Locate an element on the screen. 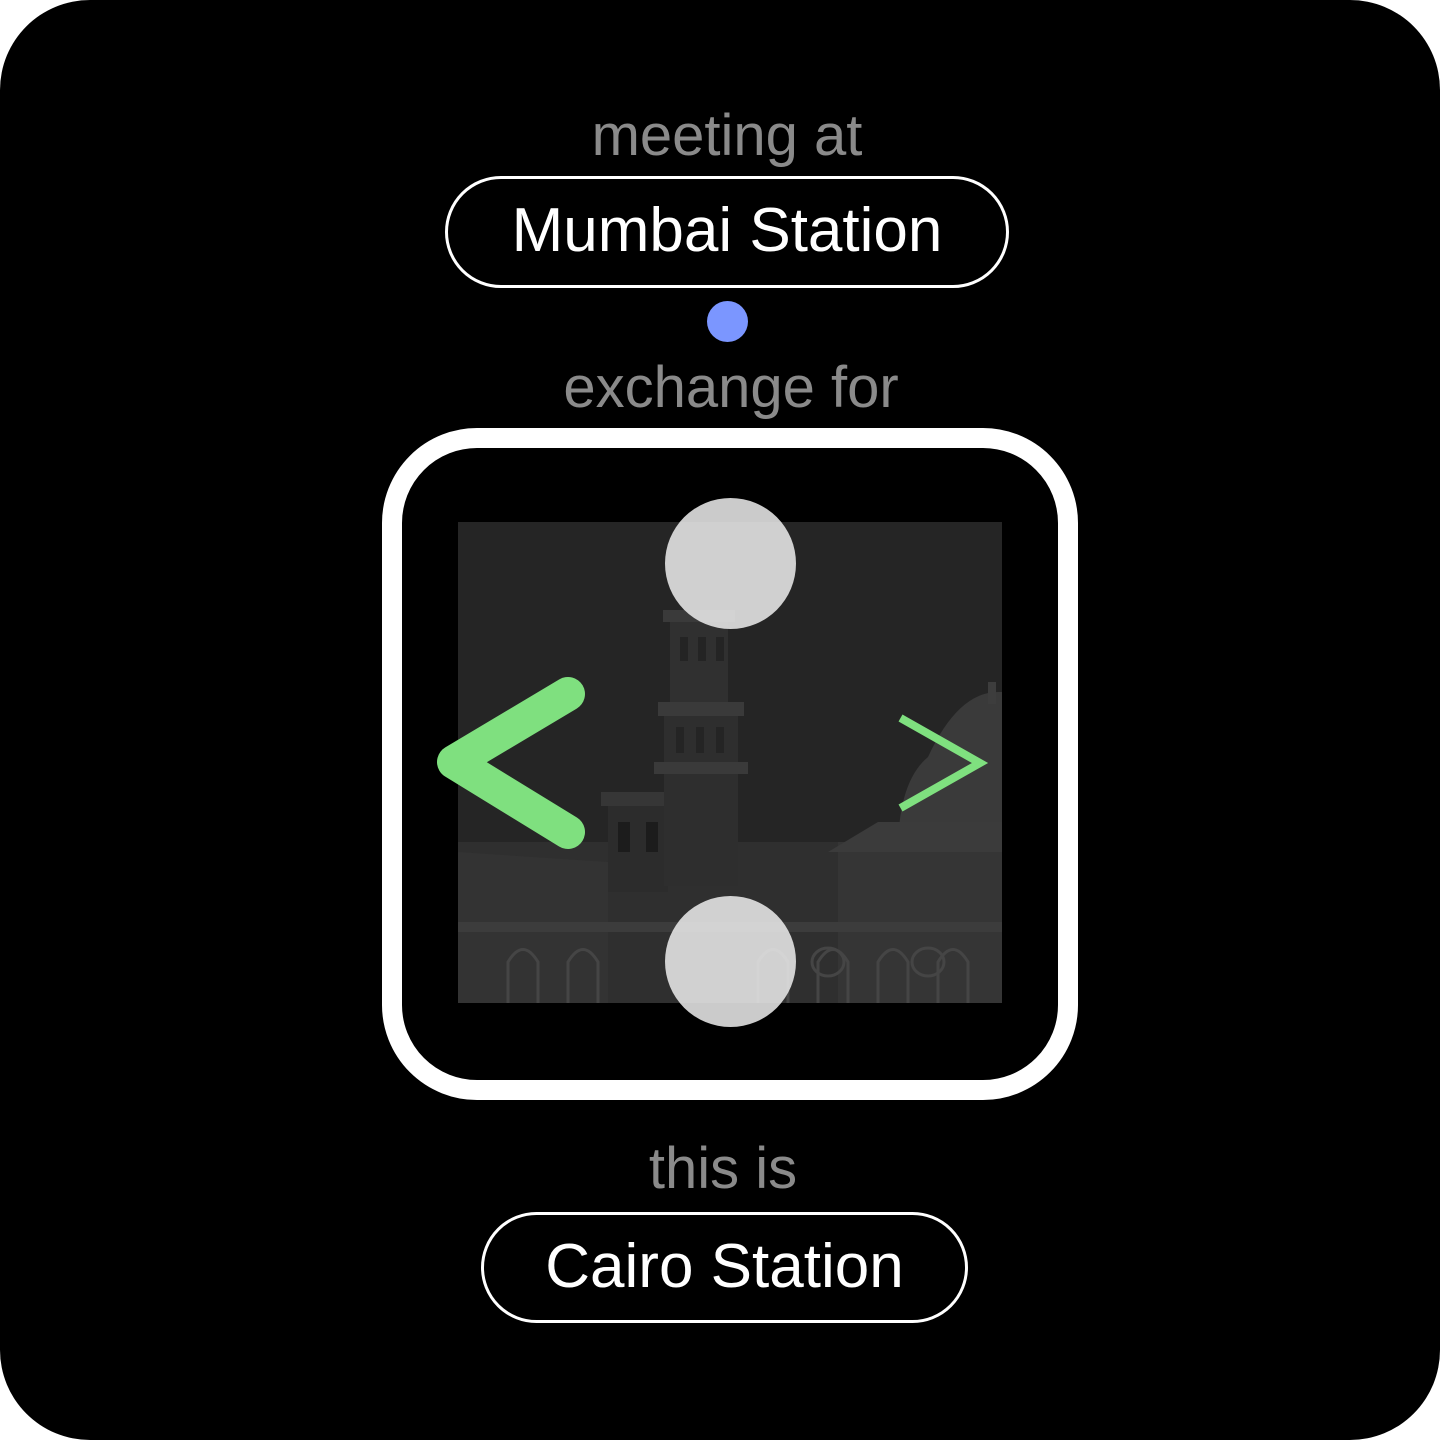 The image size is (1440, 1440). scroll-up-handle is located at coordinates (730, 563).